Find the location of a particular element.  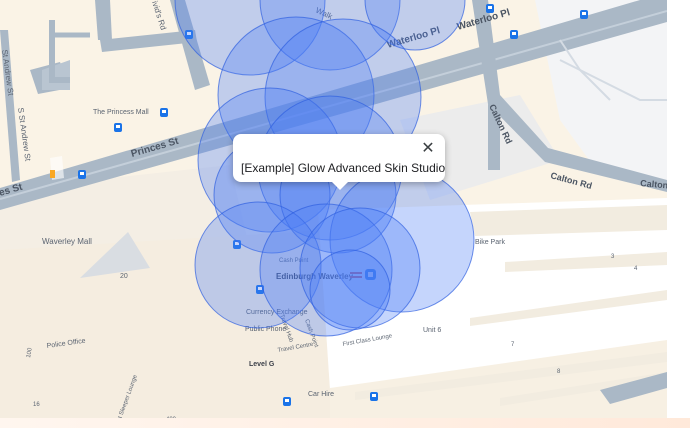

info-window-title: [Example] Glow Advanced Skin Studio is located at coordinates (343, 168).